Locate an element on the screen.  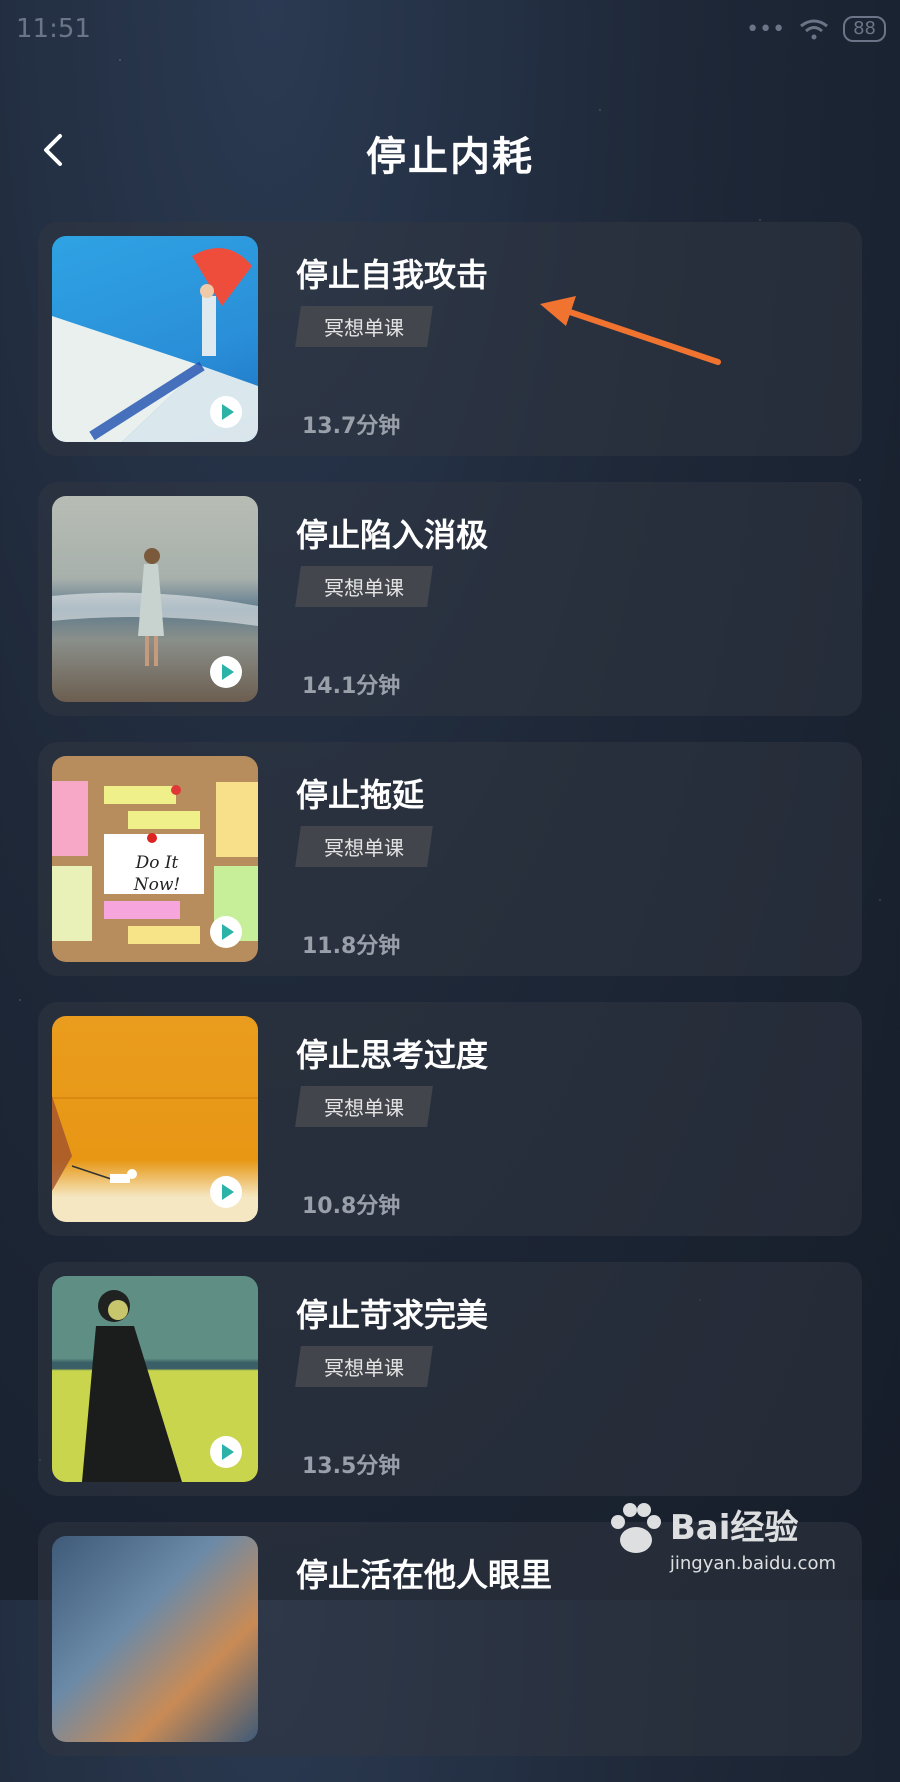
course-thumbnail: Do It Now! is located at coordinates (155, 859).